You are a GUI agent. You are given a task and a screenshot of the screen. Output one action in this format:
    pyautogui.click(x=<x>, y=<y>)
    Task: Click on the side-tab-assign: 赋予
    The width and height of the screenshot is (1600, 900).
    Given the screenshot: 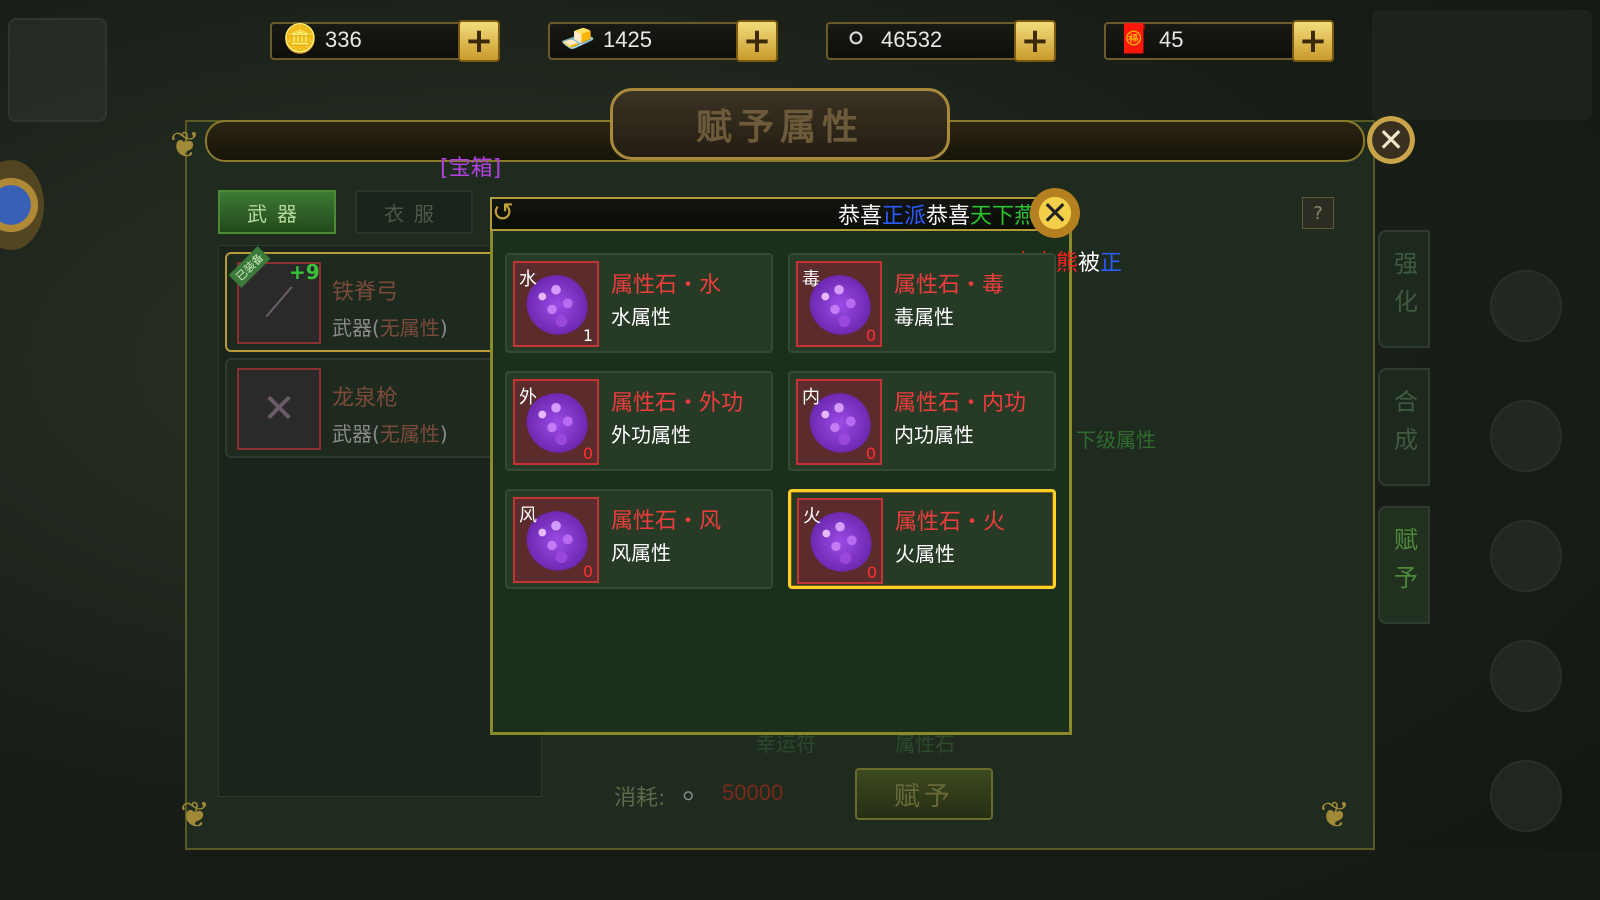 What is the action you would take?
    pyautogui.click(x=1404, y=565)
    